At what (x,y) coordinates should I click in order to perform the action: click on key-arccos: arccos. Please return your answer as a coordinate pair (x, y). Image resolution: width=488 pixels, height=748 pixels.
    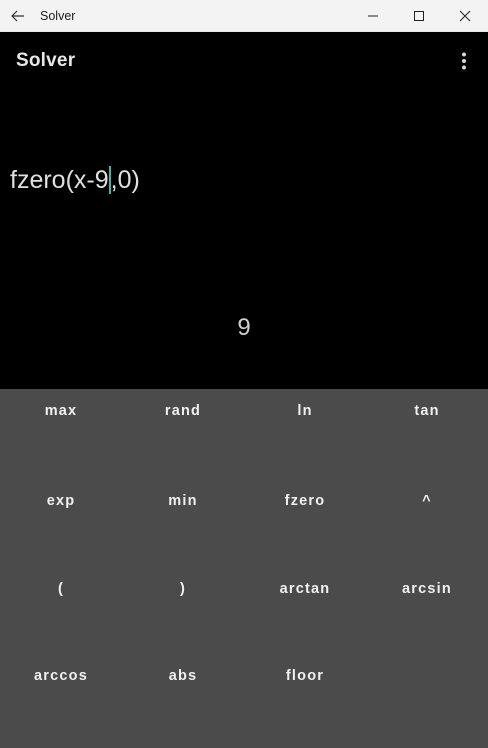
    Looking at the image, I should click on (61, 703).